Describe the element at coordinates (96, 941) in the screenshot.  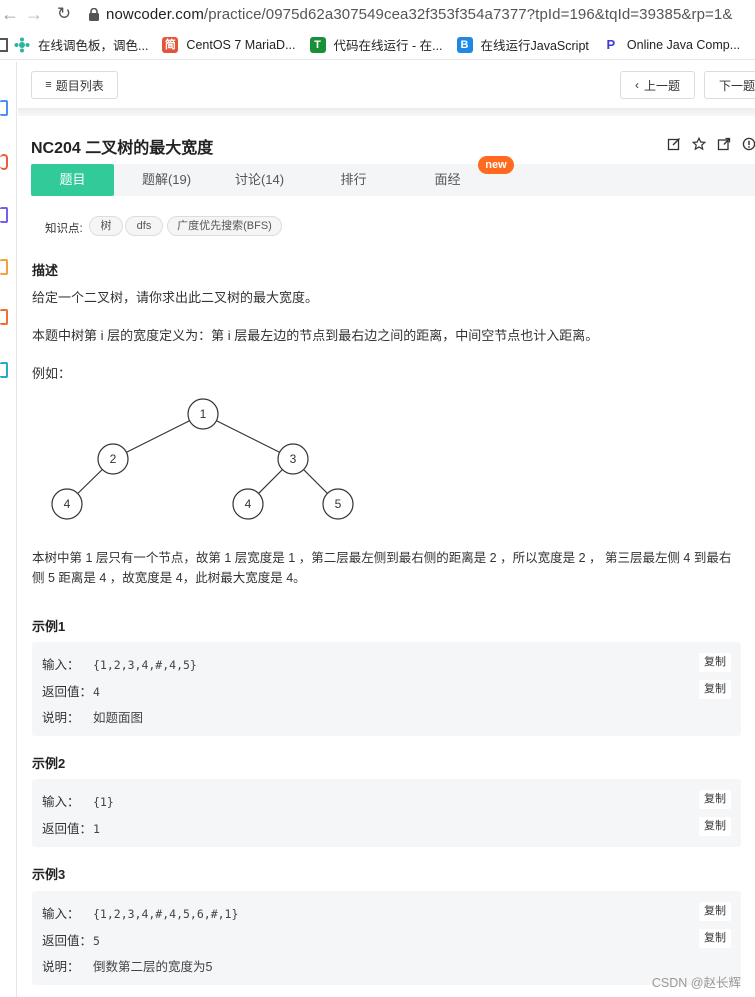
I see `return-value: 5` at that location.